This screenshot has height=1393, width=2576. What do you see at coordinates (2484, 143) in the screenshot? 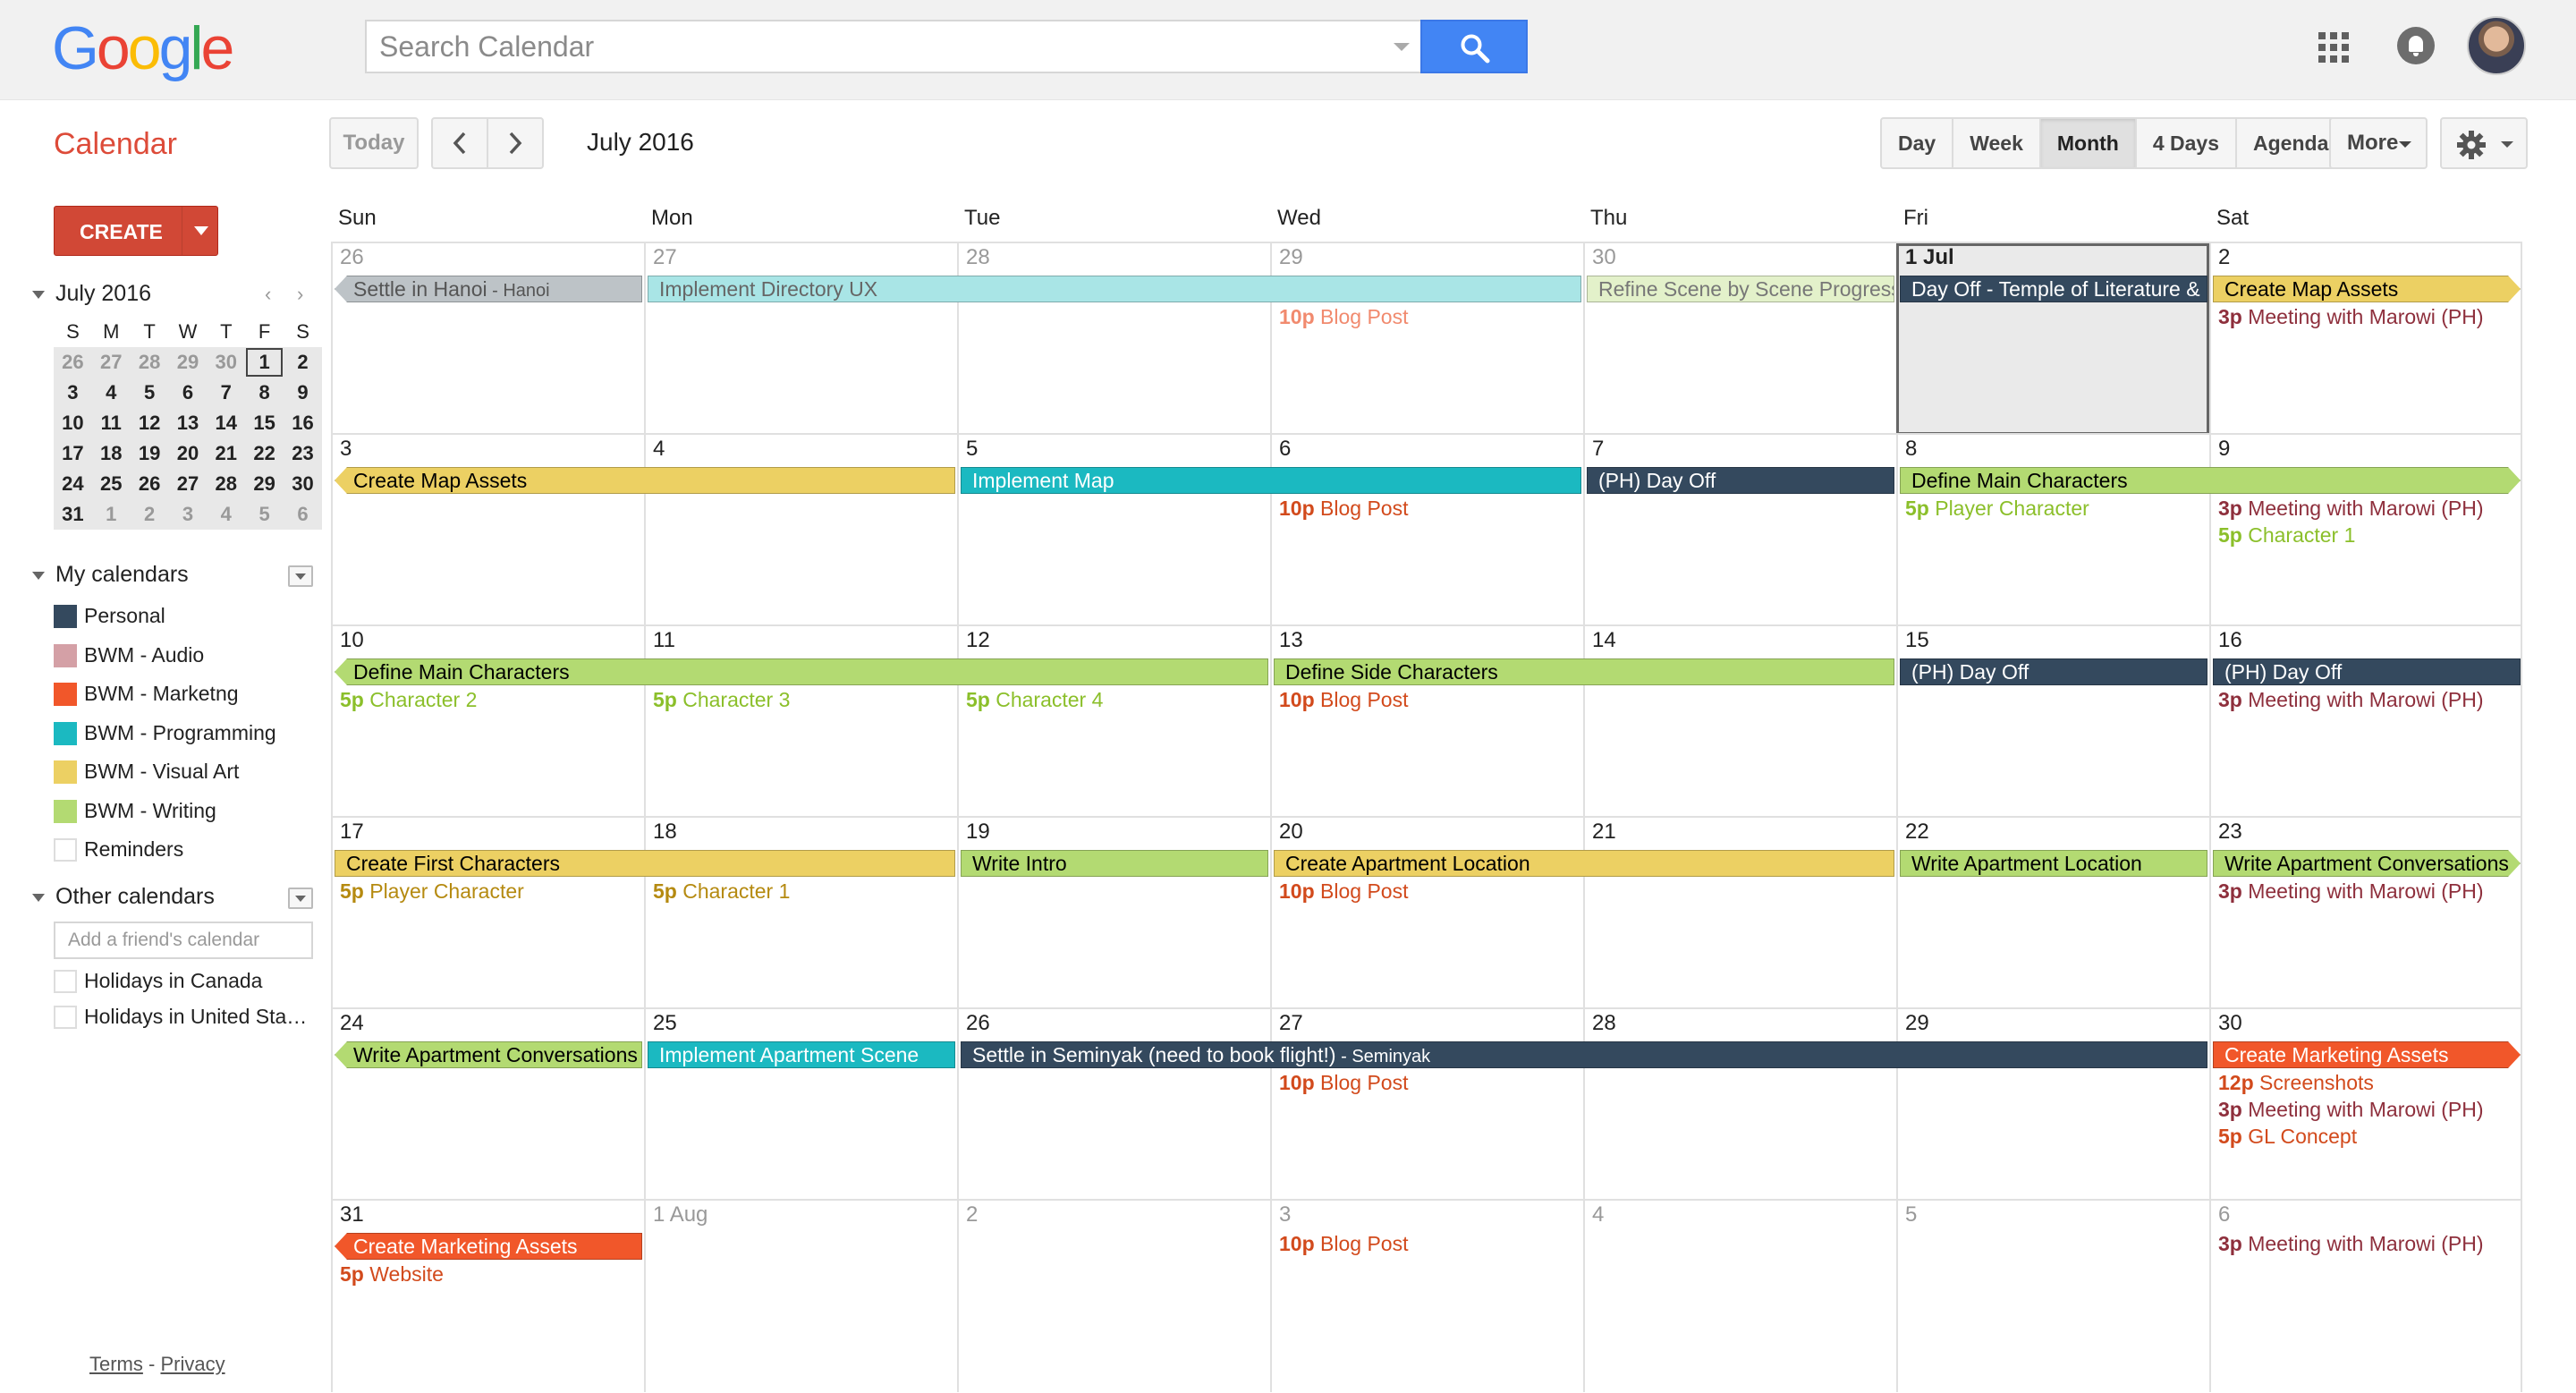
I see `settings-button` at bounding box center [2484, 143].